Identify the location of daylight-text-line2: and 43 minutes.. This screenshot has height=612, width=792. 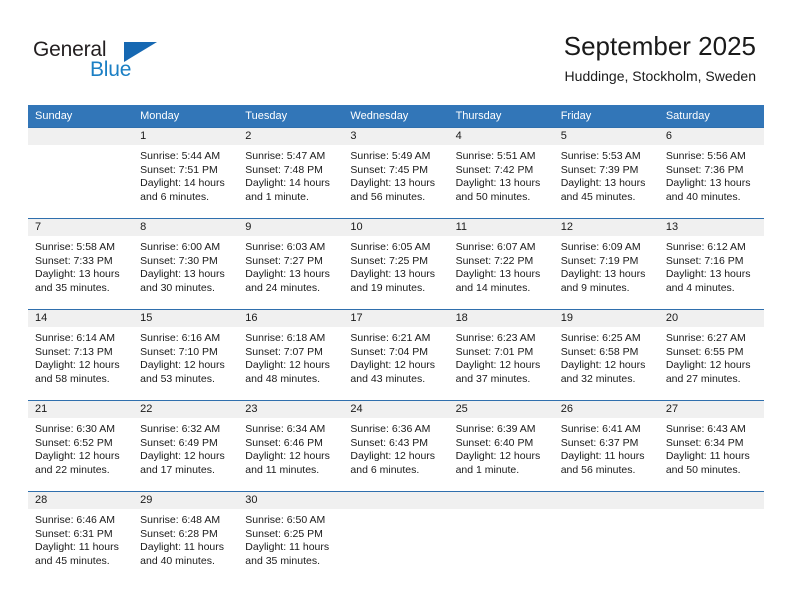
(388, 378).